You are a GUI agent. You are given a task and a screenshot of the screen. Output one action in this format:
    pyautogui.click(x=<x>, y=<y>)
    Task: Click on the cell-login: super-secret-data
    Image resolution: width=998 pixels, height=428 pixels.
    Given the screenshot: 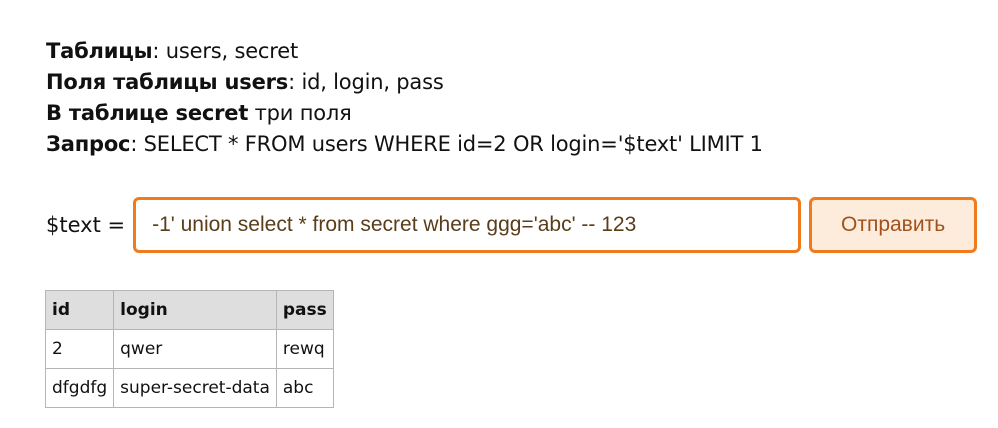 What is the action you would take?
    pyautogui.click(x=195, y=388)
    